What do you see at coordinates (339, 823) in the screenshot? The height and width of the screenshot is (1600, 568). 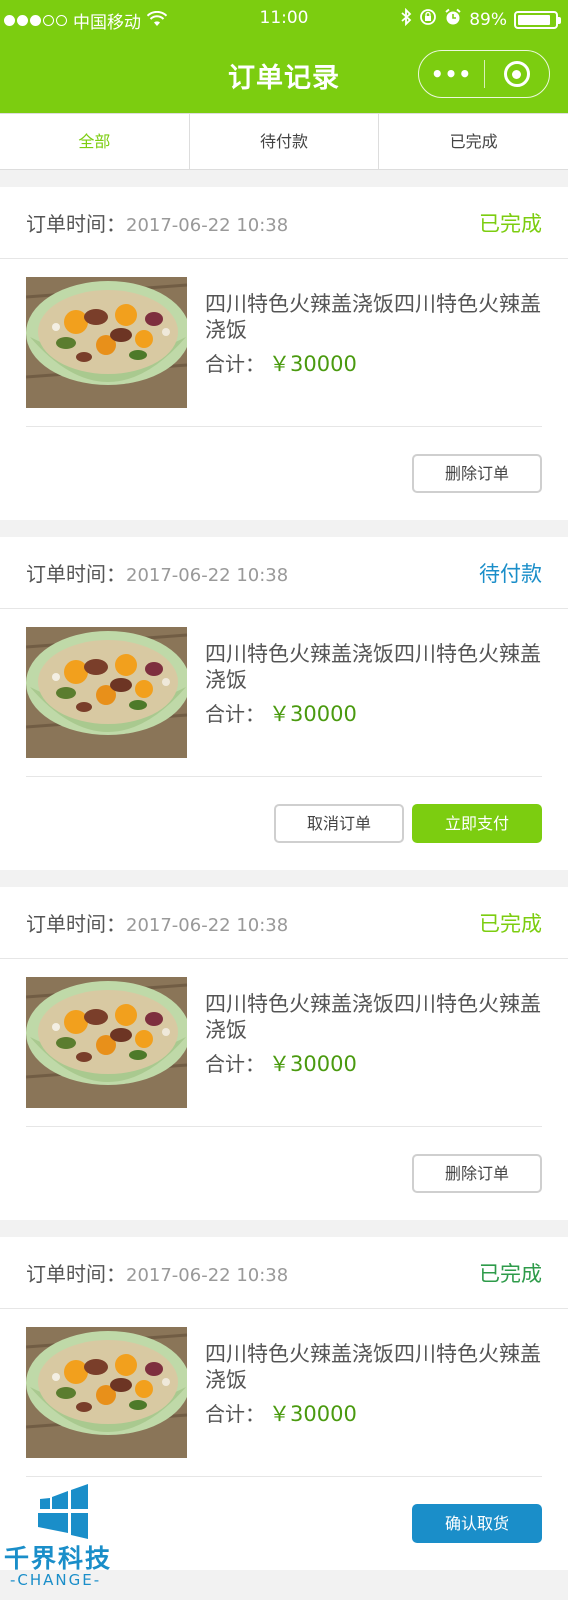 I see `cancel-order-button: 取消订单` at bounding box center [339, 823].